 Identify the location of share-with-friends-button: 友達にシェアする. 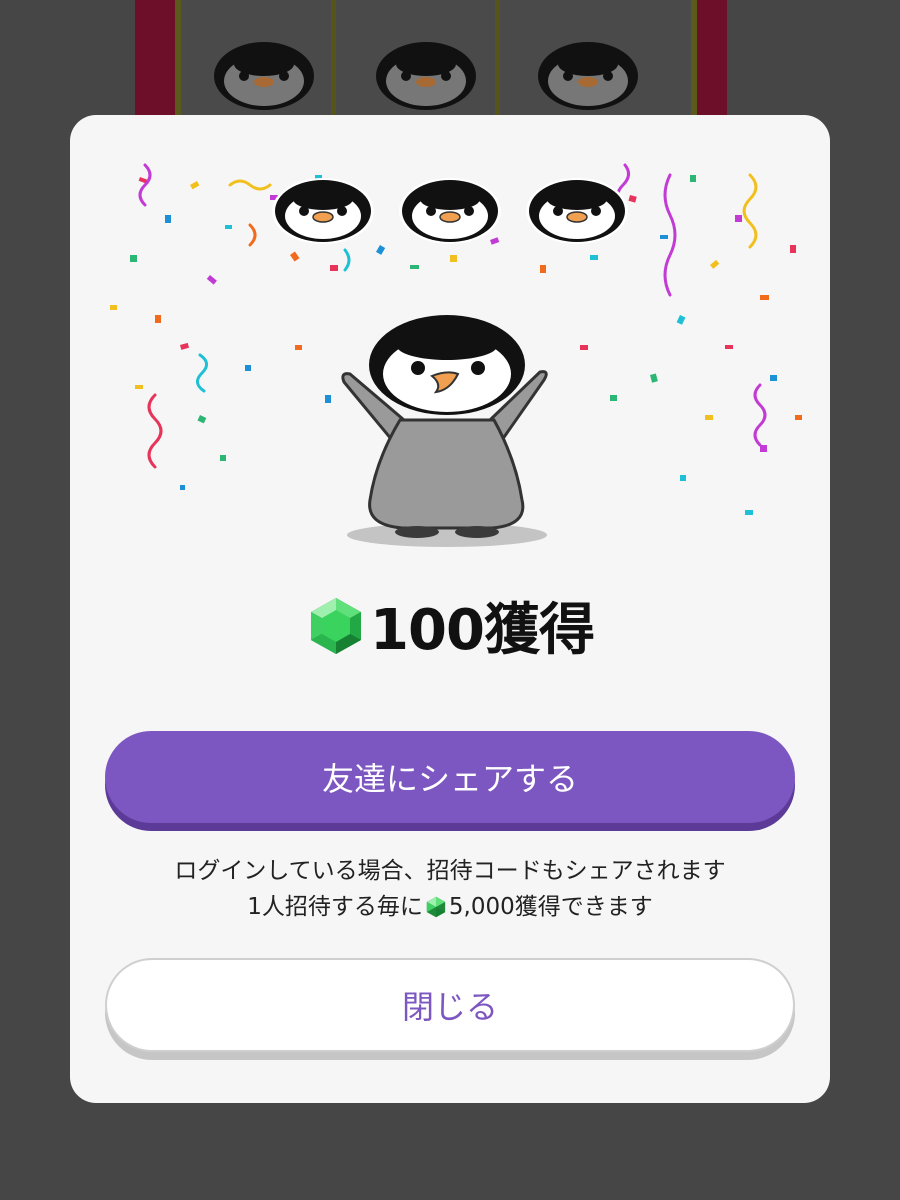
(450, 777).